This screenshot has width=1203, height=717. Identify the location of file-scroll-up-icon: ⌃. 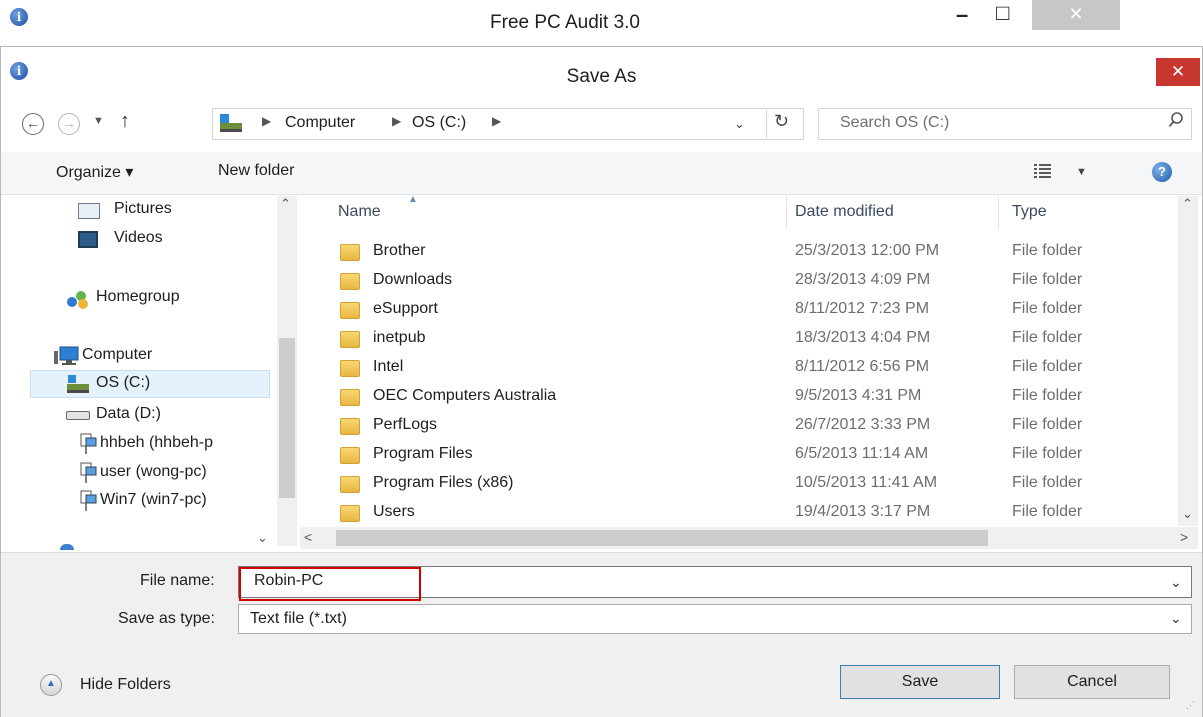
(1187, 204).